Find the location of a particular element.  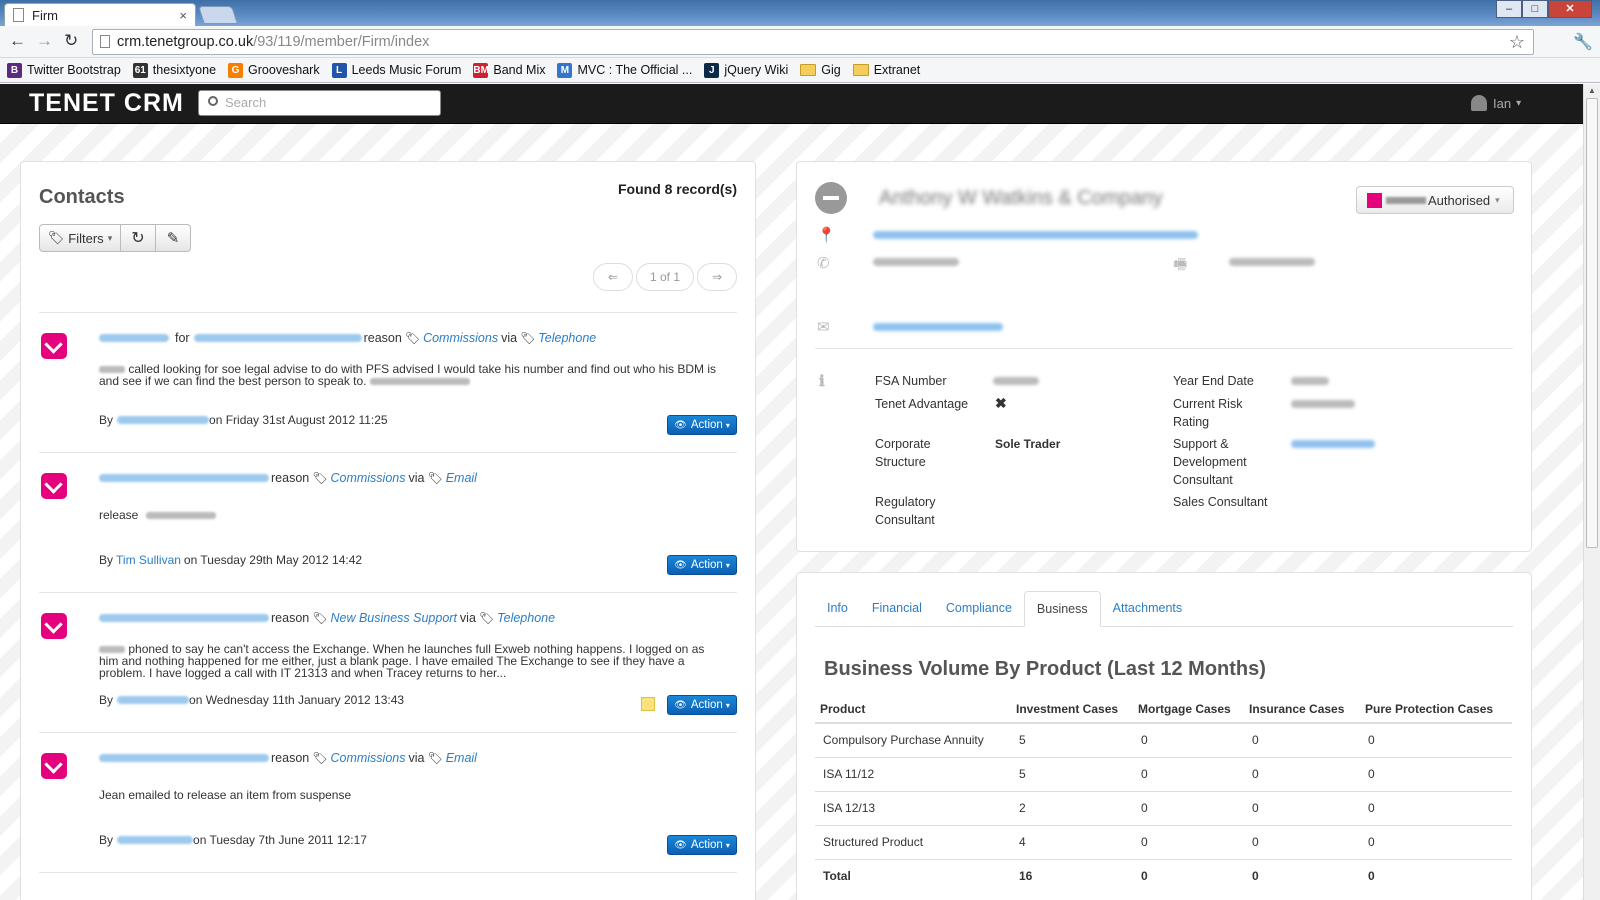

tab-financial: Financial is located at coordinates (897, 608).